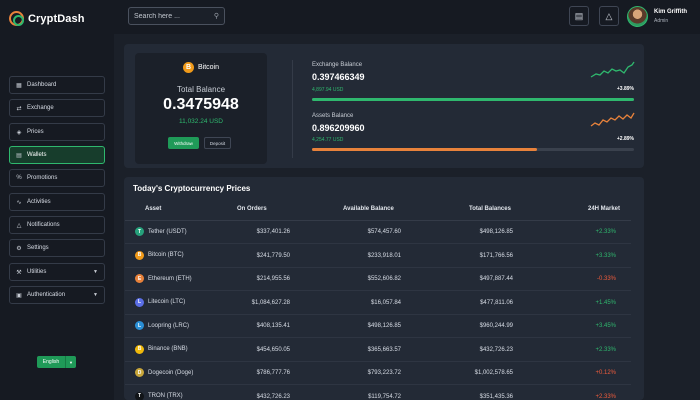 The image size is (700, 400). Describe the element at coordinates (384, 349) in the screenshot. I see `available-balance-value: $365,663.57` at that location.